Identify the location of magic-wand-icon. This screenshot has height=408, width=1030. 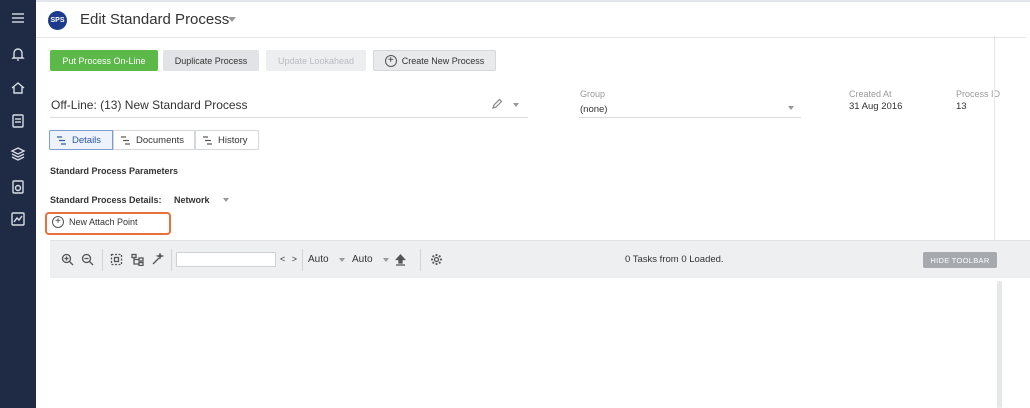
(157, 259).